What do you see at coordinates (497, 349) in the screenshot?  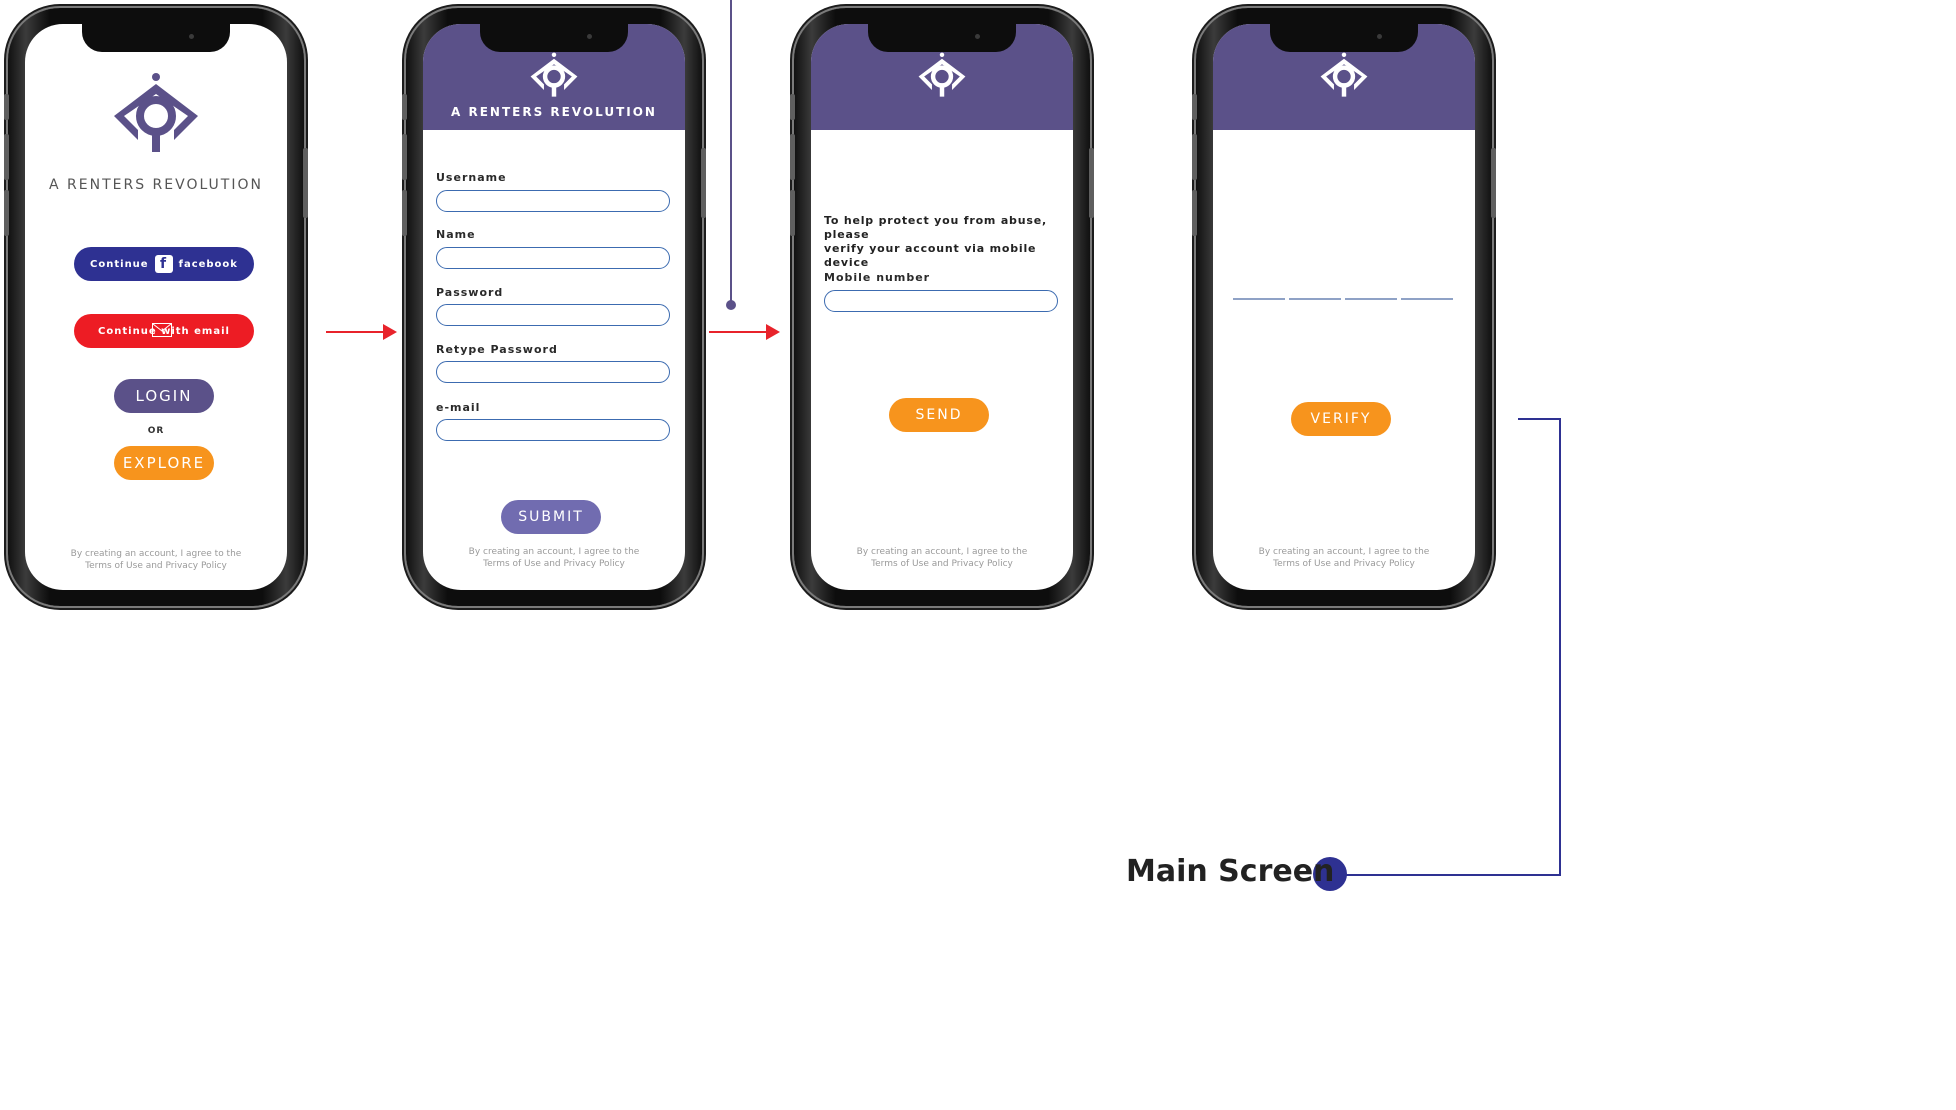 I see `retype-password-label: Retype Password` at bounding box center [497, 349].